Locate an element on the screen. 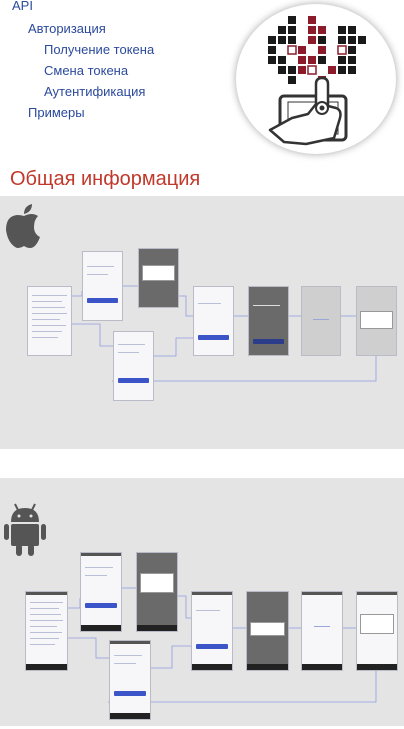 This screenshot has height=729, width=404. android-screen-sms-code is located at coordinates (130, 680).